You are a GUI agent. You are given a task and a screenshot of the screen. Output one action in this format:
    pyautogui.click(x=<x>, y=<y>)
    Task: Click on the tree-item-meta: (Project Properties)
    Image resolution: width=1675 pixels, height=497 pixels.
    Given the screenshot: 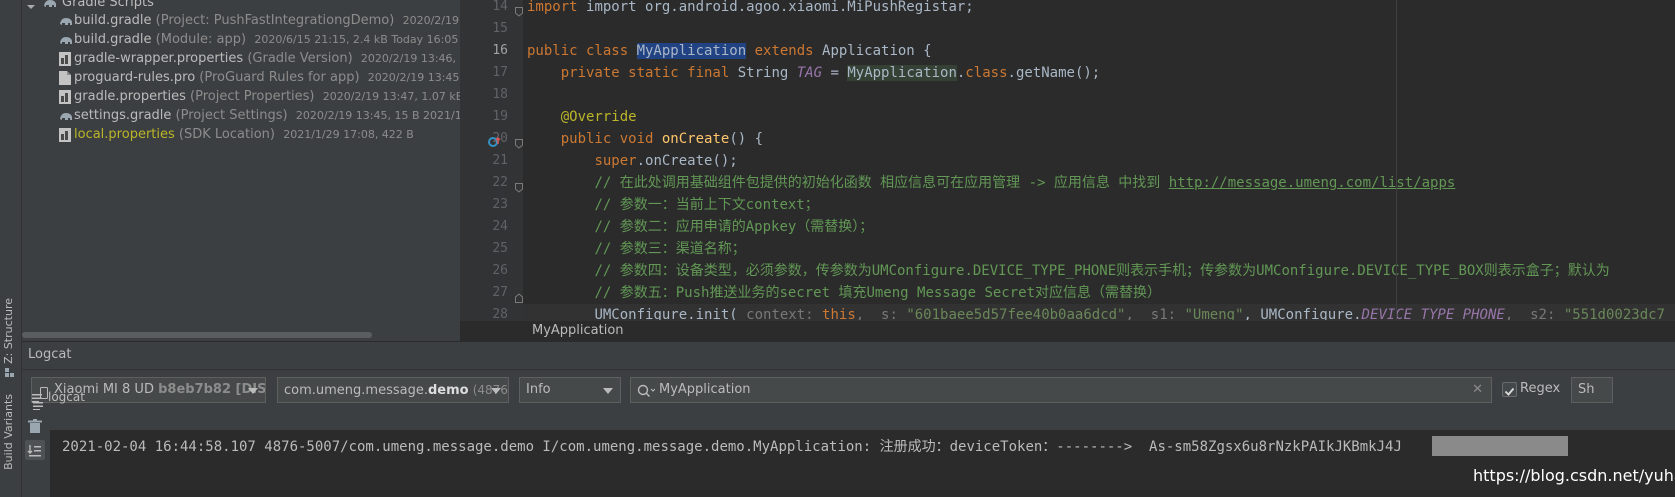 What is the action you would take?
    pyautogui.click(x=252, y=96)
    